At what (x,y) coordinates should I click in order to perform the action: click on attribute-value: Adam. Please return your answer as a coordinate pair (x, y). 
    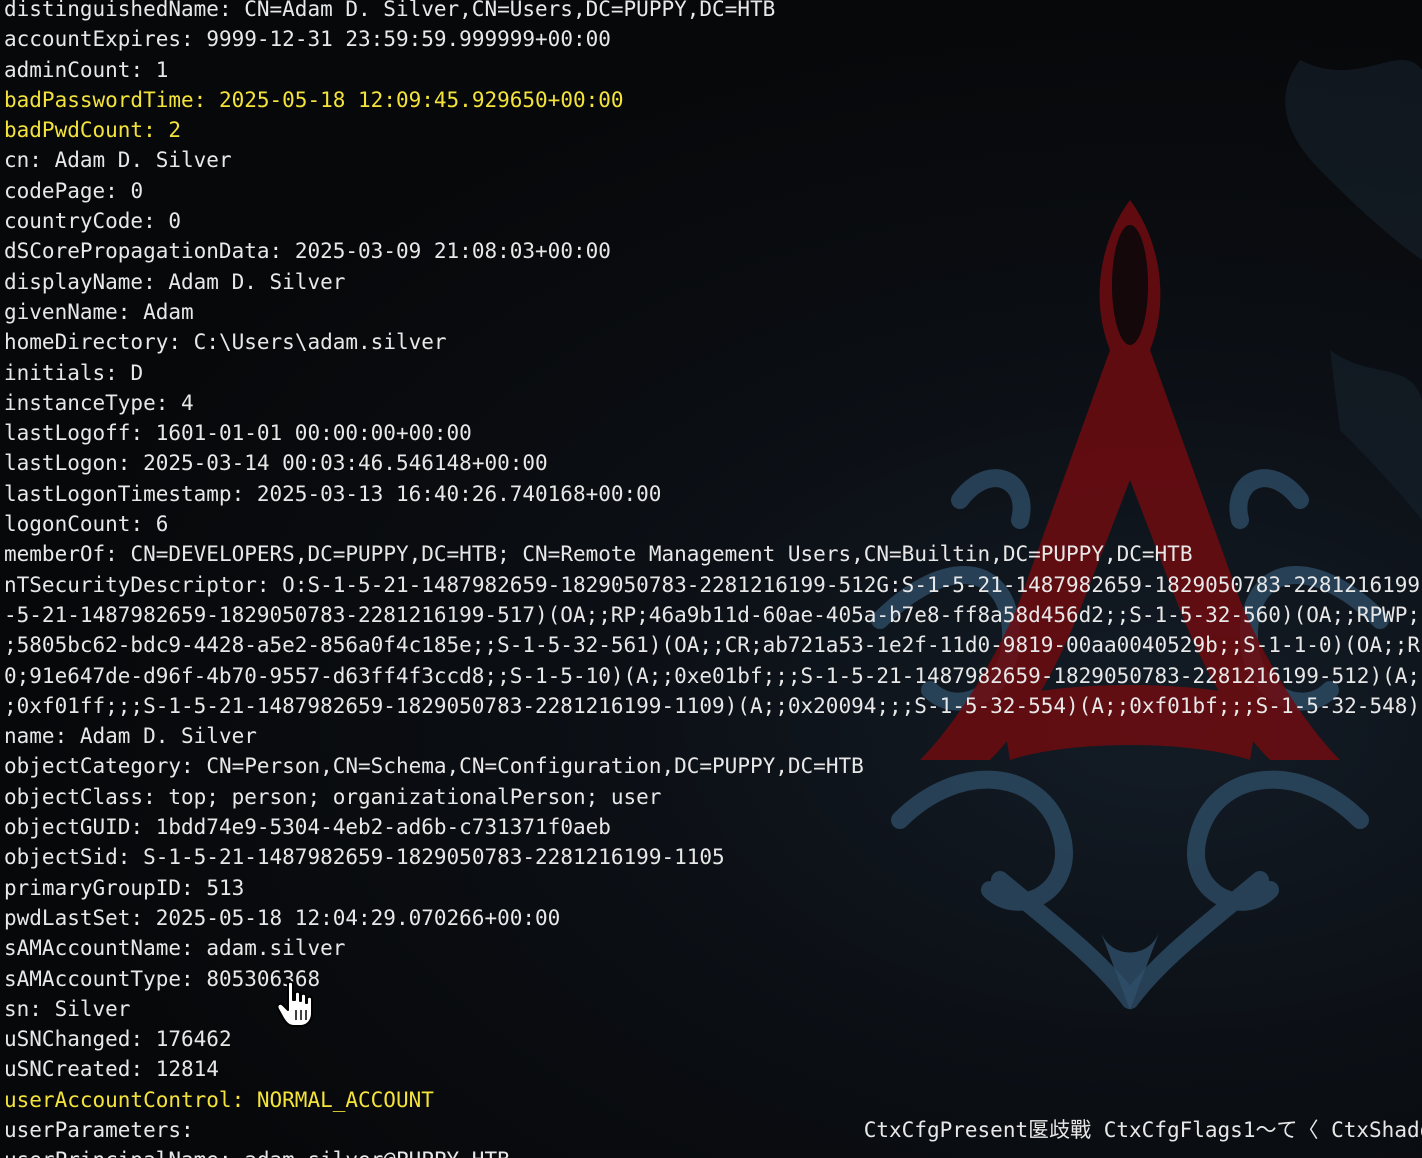
    Looking at the image, I should click on (168, 311).